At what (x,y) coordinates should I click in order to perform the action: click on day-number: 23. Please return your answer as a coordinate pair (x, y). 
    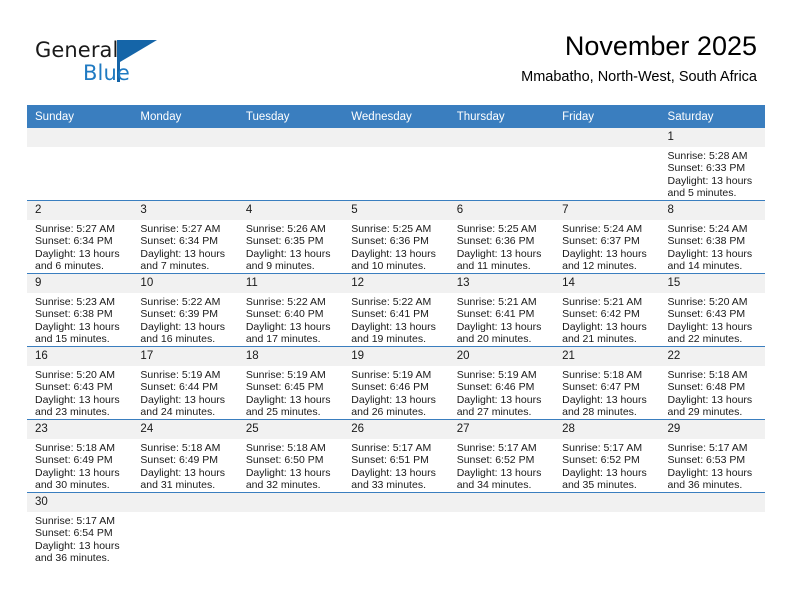
    Looking at the image, I should click on (80, 429).